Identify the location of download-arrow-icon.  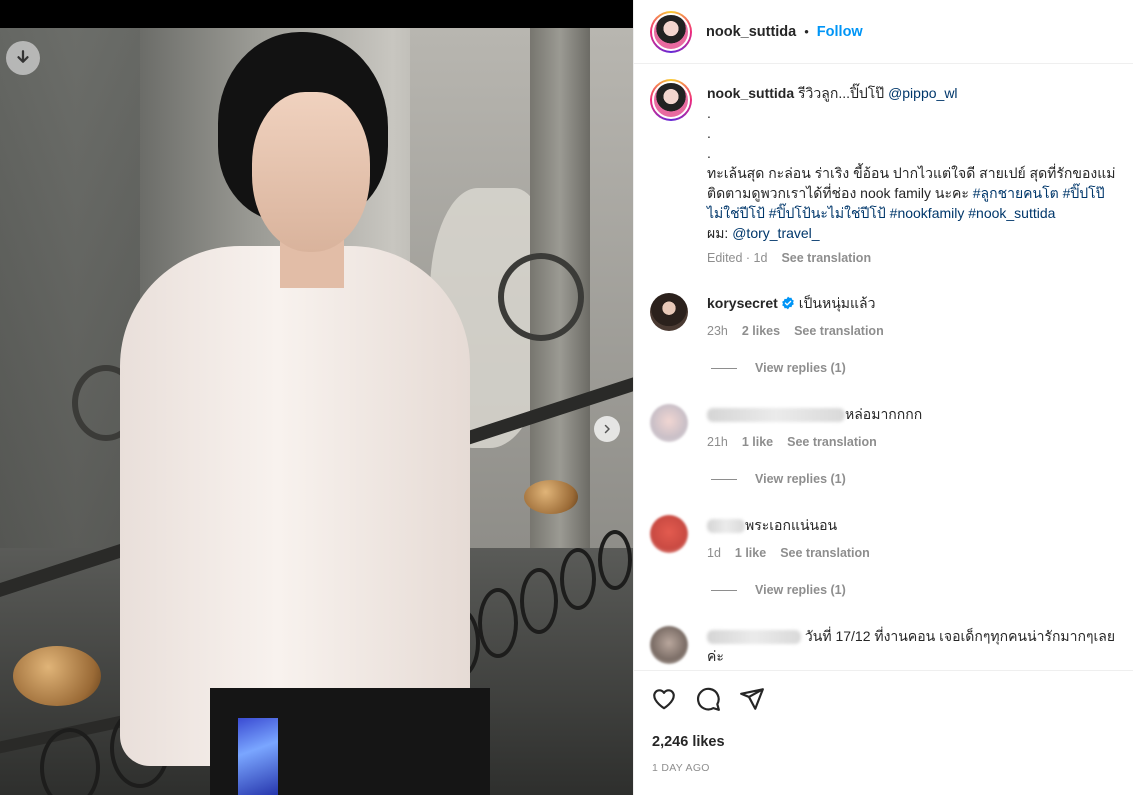
(23, 56).